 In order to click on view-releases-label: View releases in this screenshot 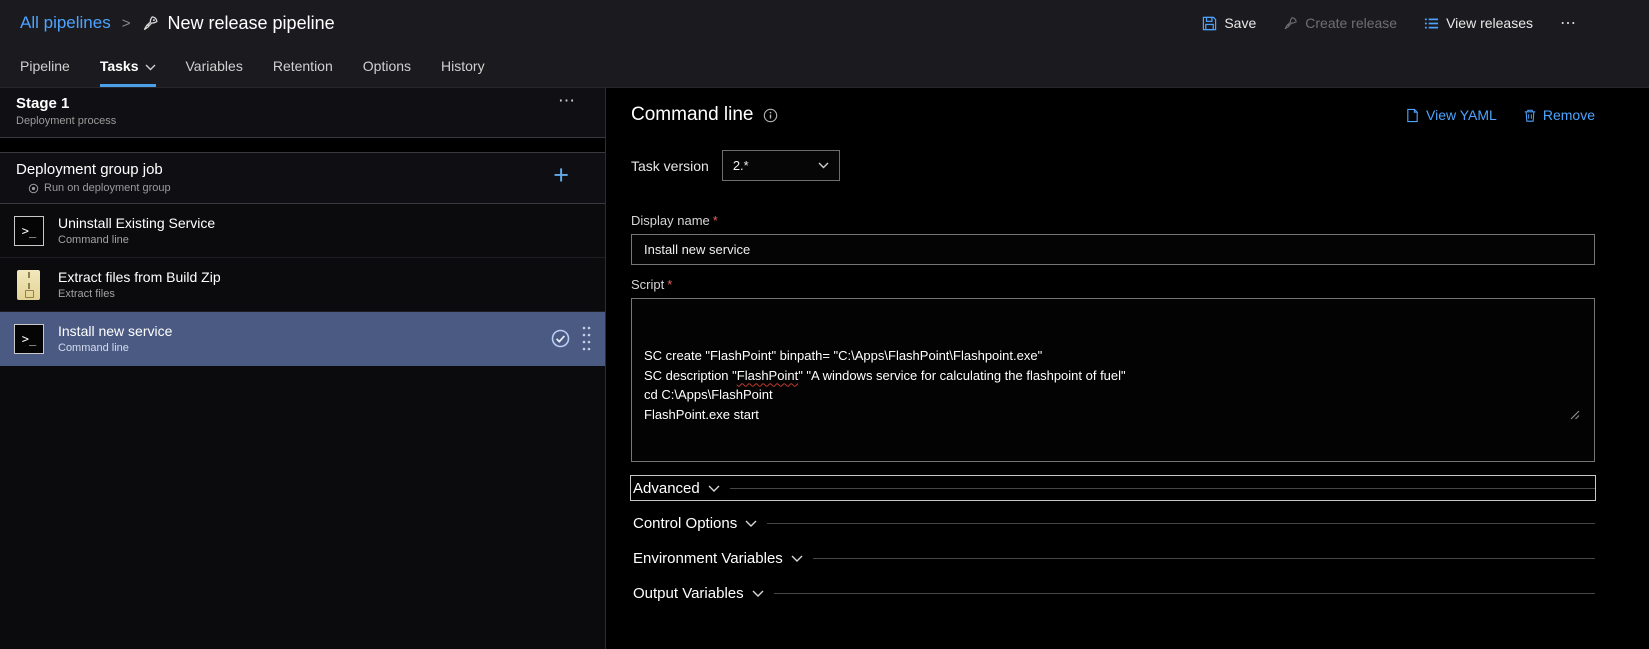, I will do `click(1489, 23)`.